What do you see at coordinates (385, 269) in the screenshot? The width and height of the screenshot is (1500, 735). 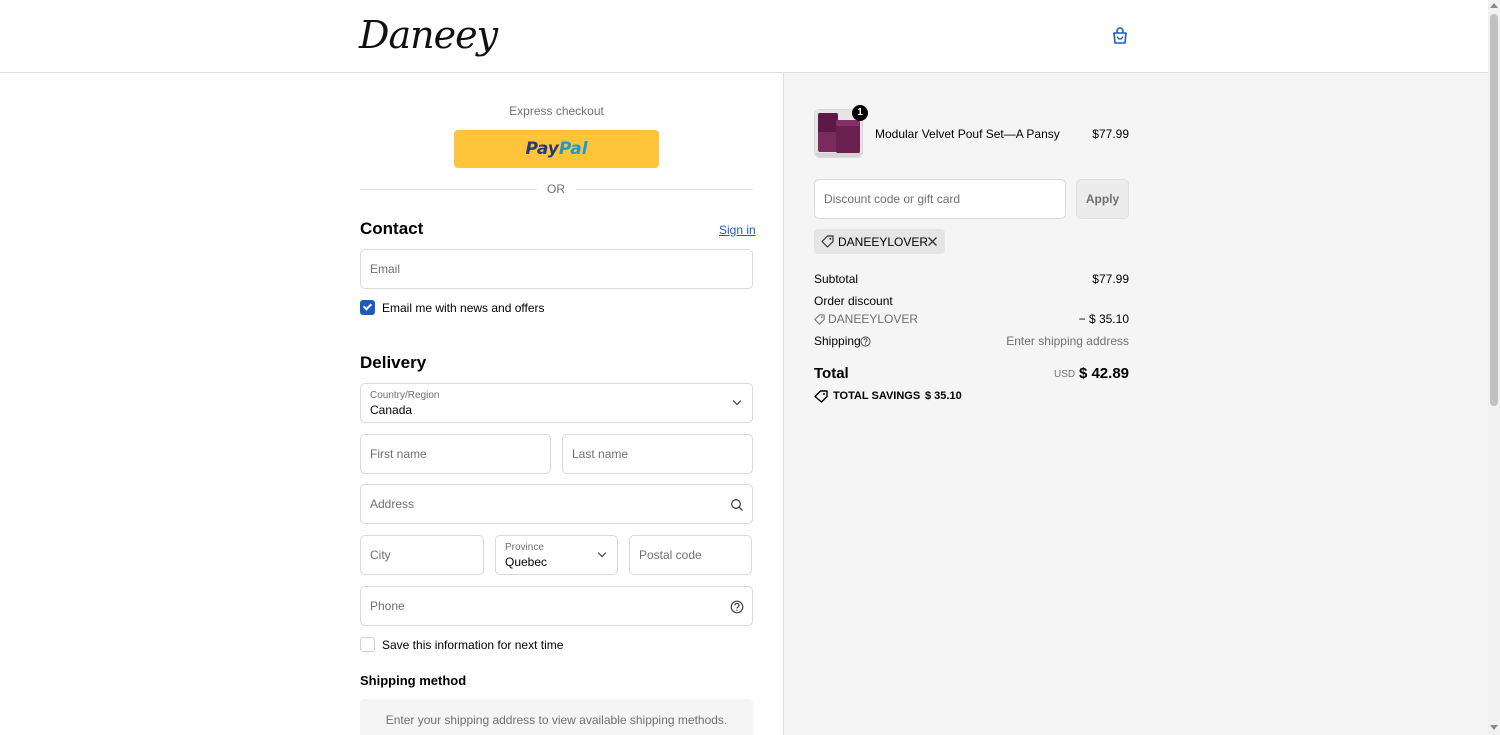 I see `email-placeholder: Email` at bounding box center [385, 269].